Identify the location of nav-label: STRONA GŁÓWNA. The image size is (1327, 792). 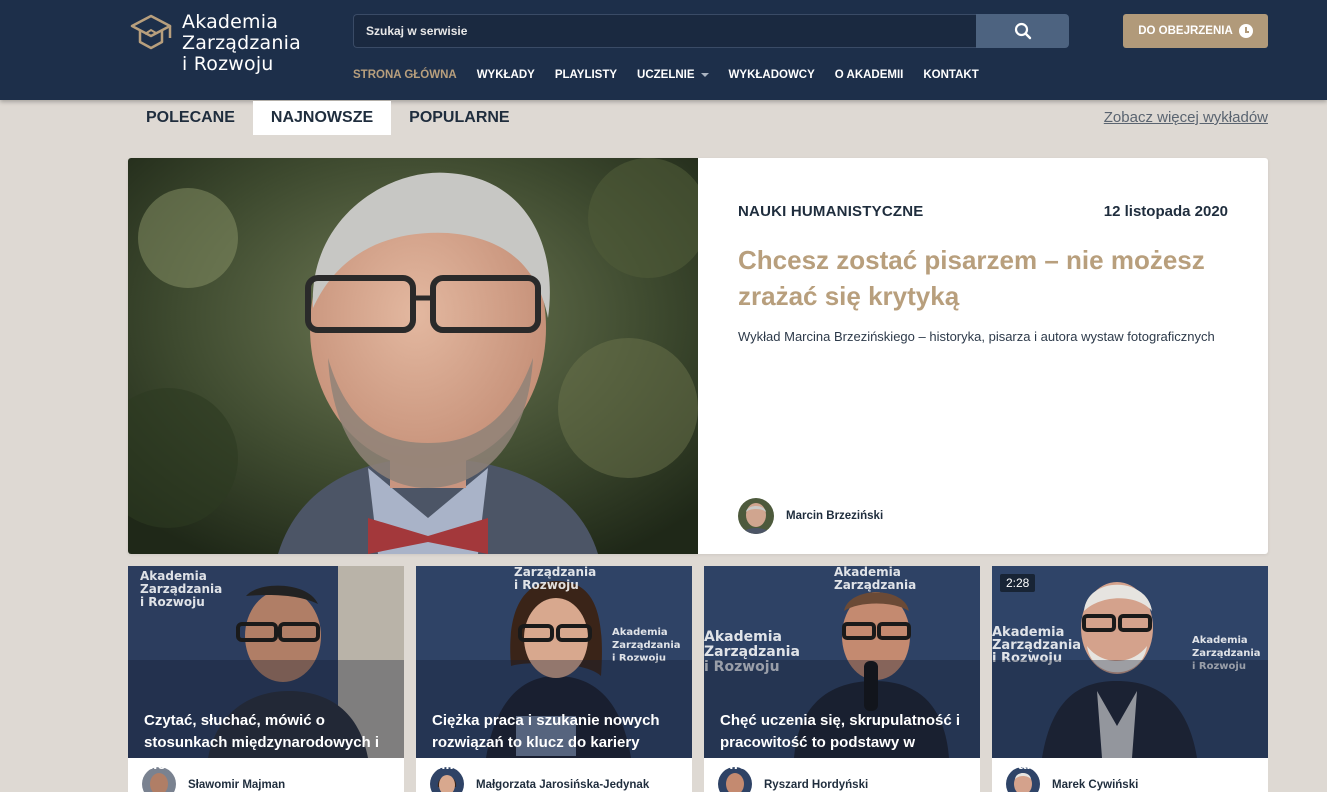
(405, 75).